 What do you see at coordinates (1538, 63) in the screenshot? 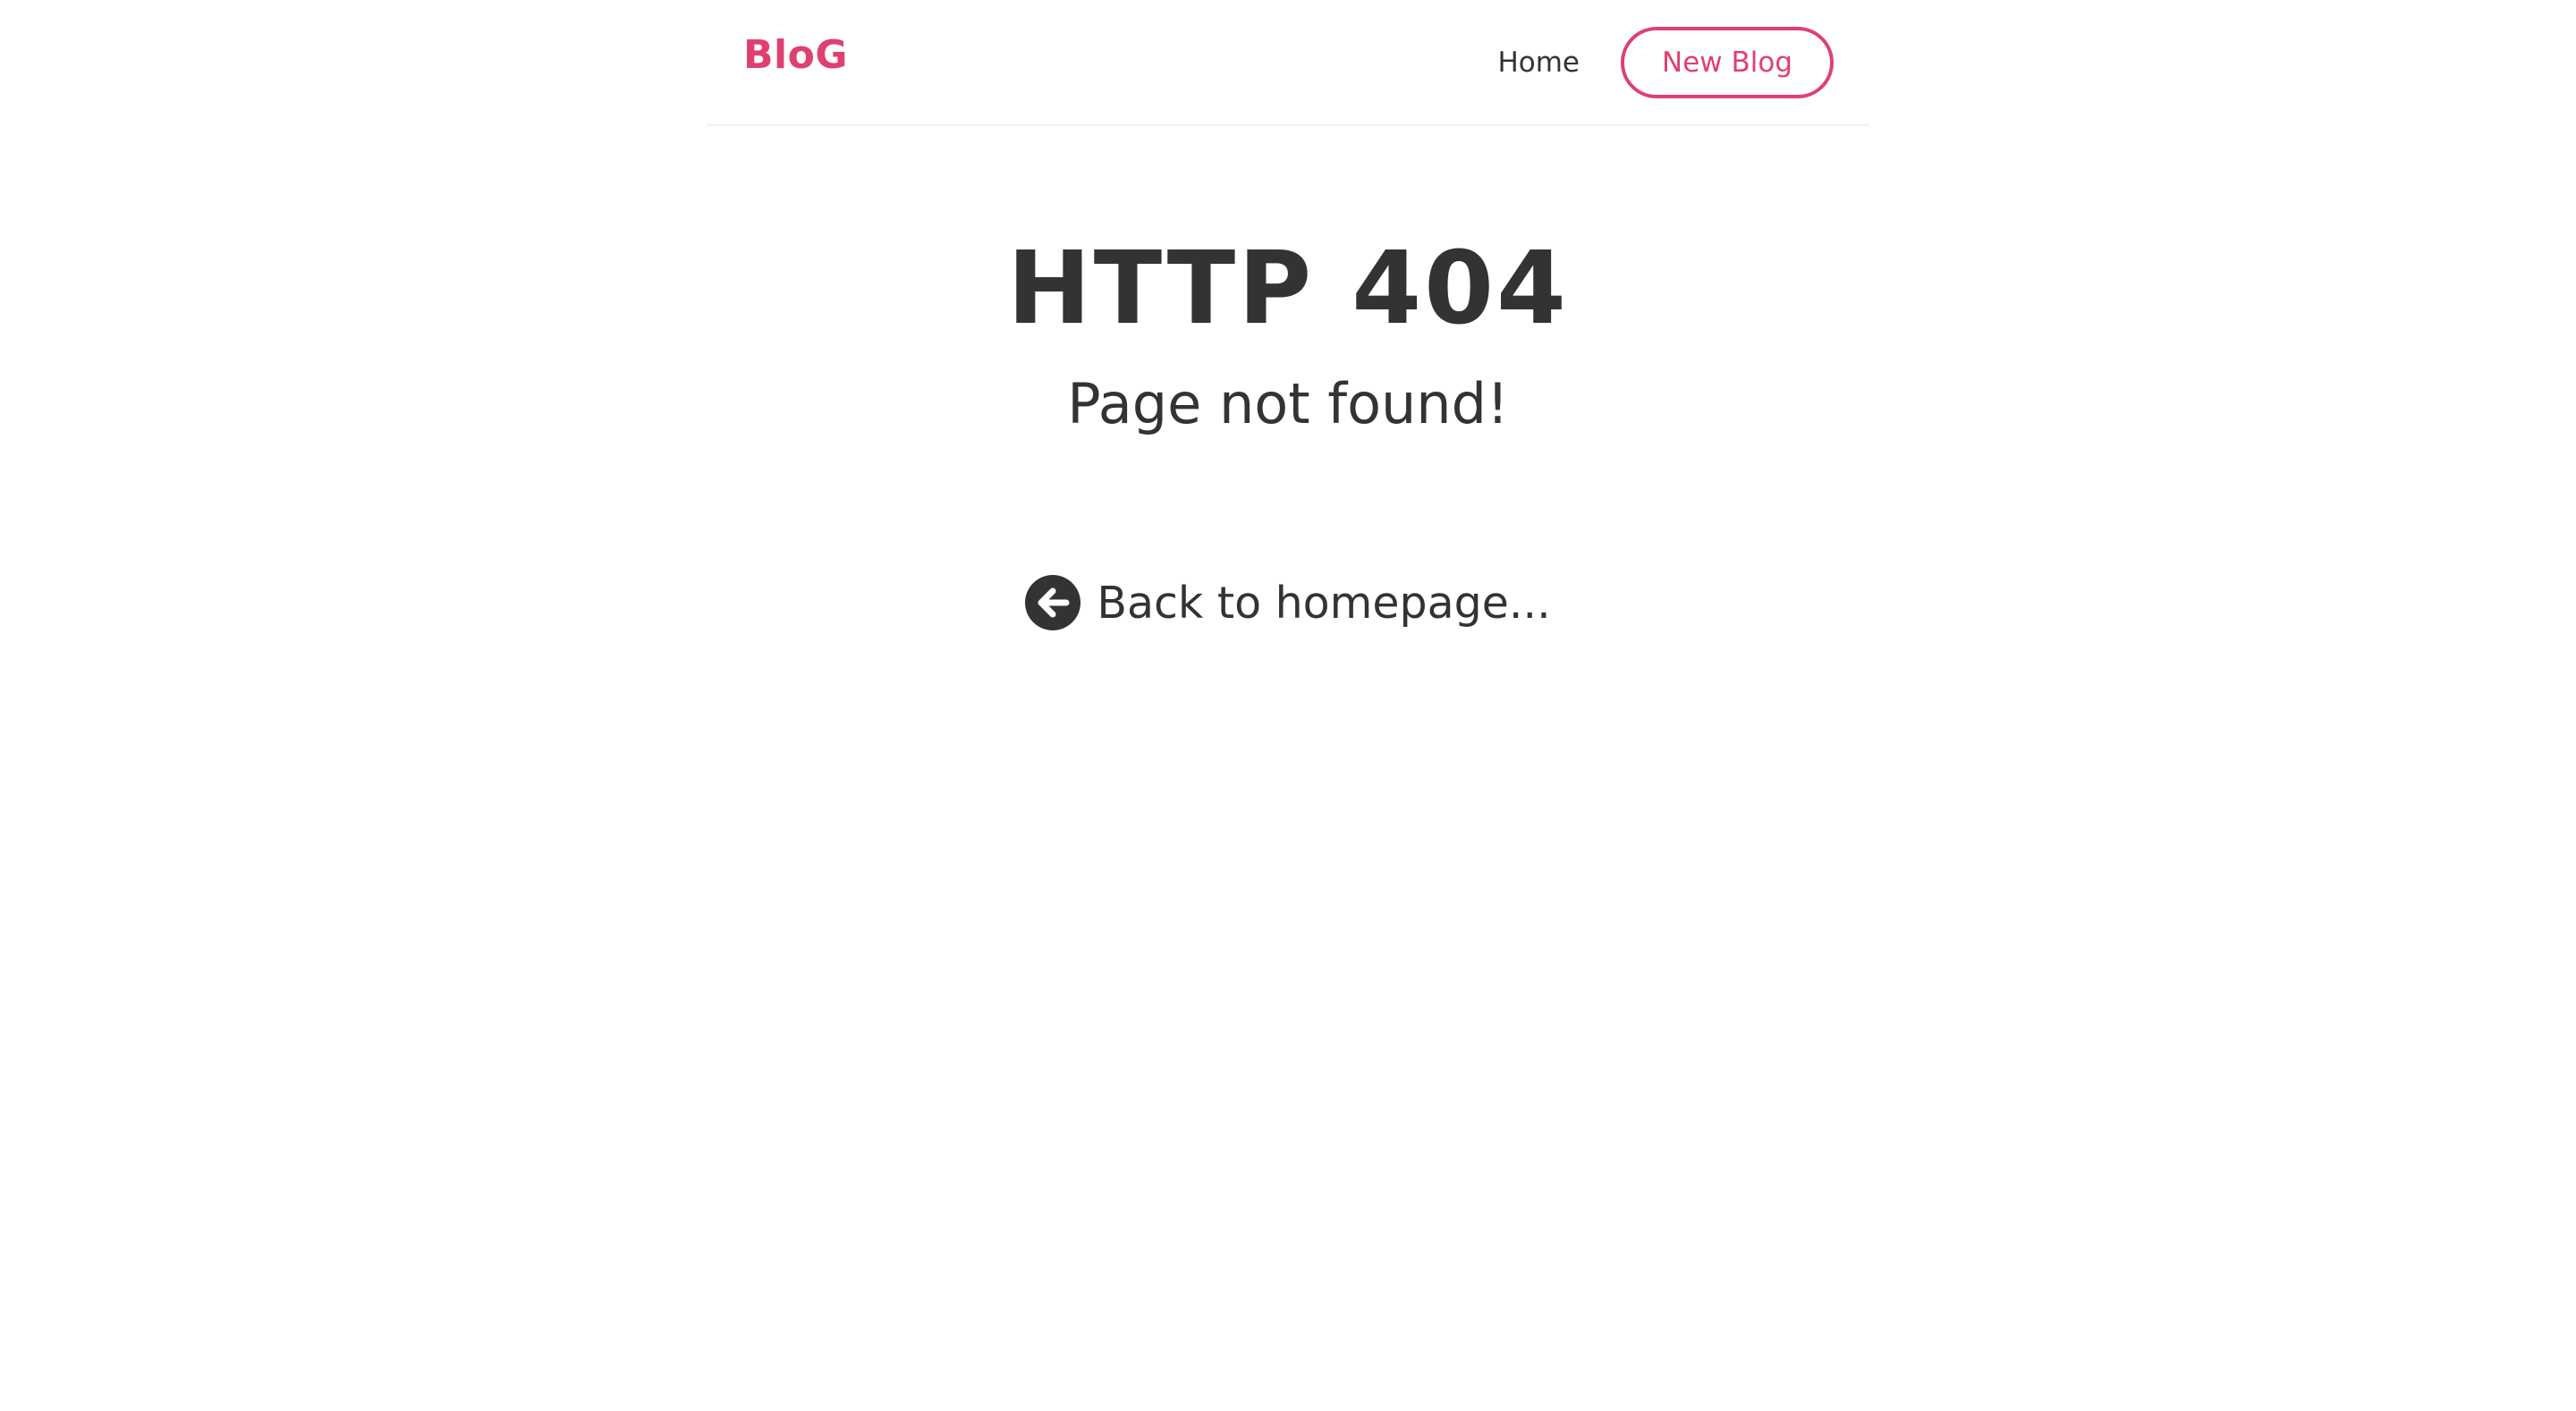
I see `nav-home-link: Home` at bounding box center [1538, 63].